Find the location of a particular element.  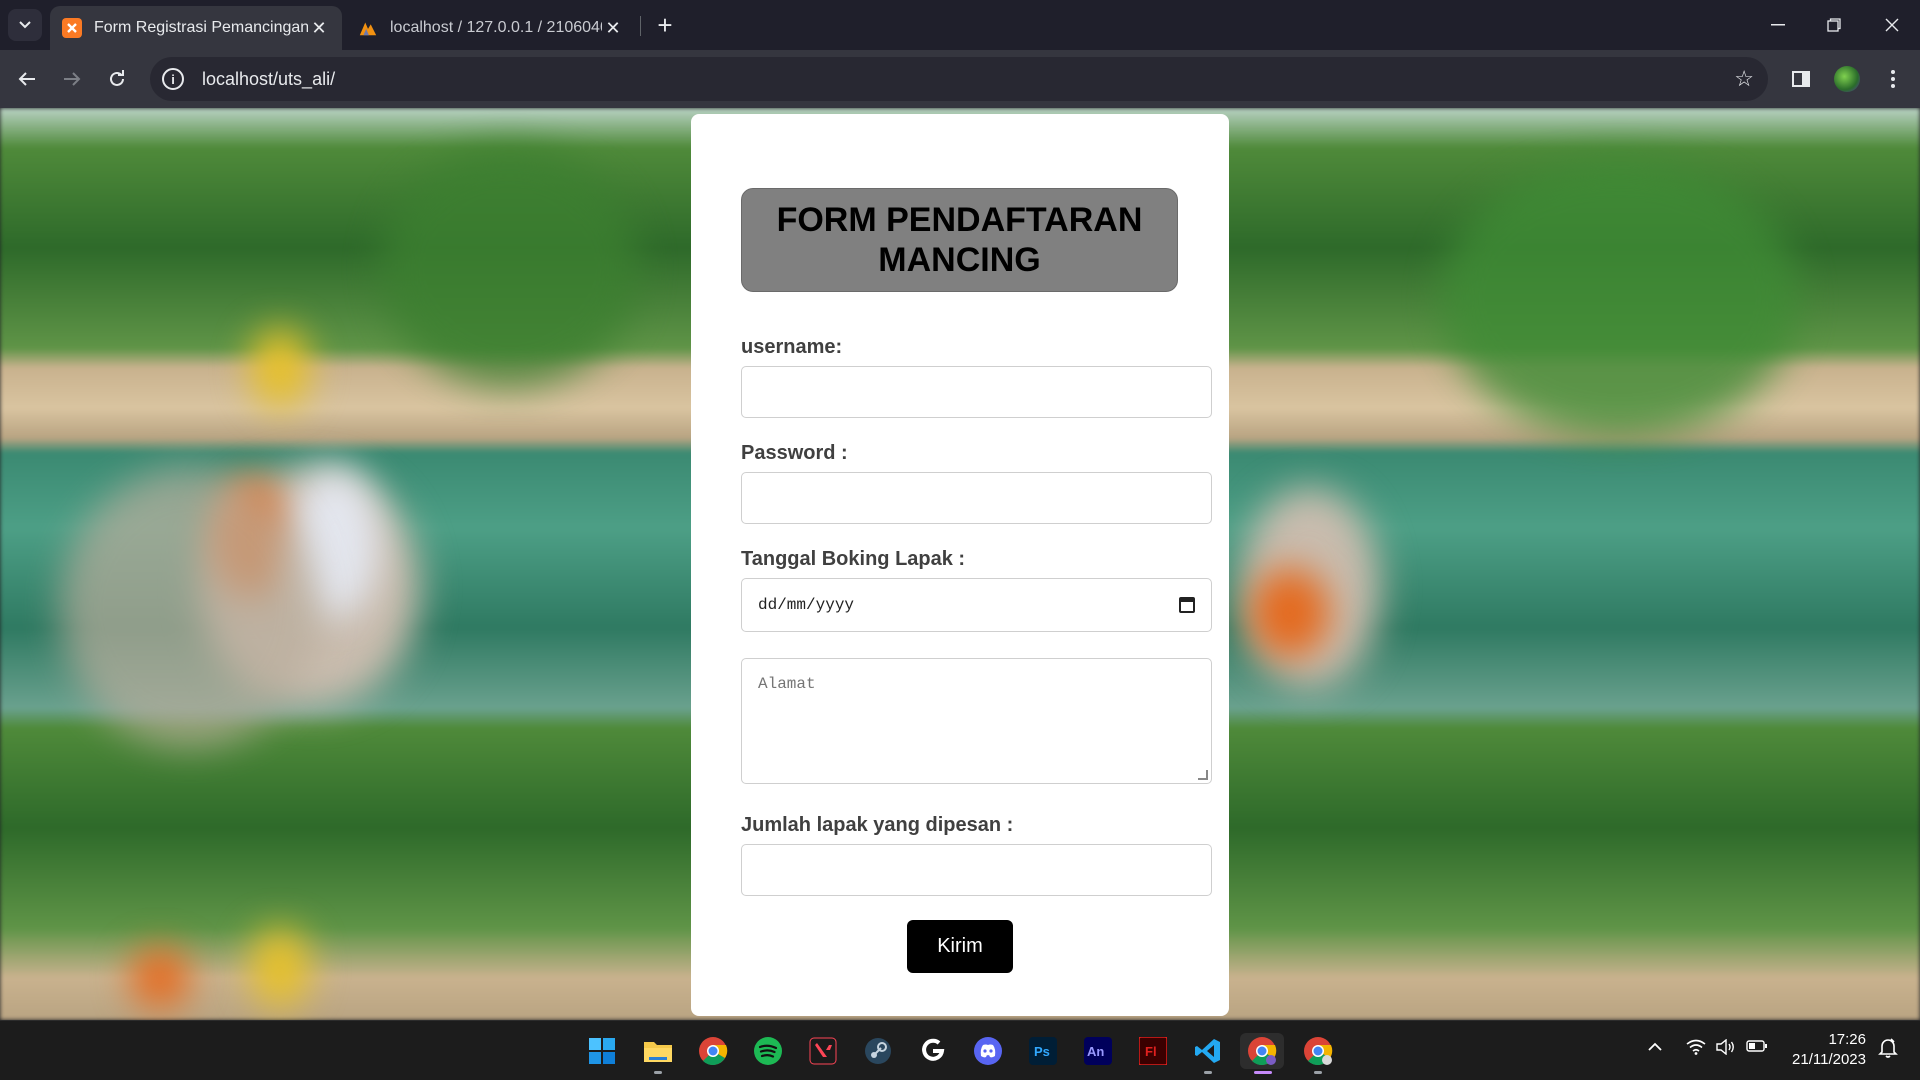

resize-handle-icon is located at coordinates (1203, 775).